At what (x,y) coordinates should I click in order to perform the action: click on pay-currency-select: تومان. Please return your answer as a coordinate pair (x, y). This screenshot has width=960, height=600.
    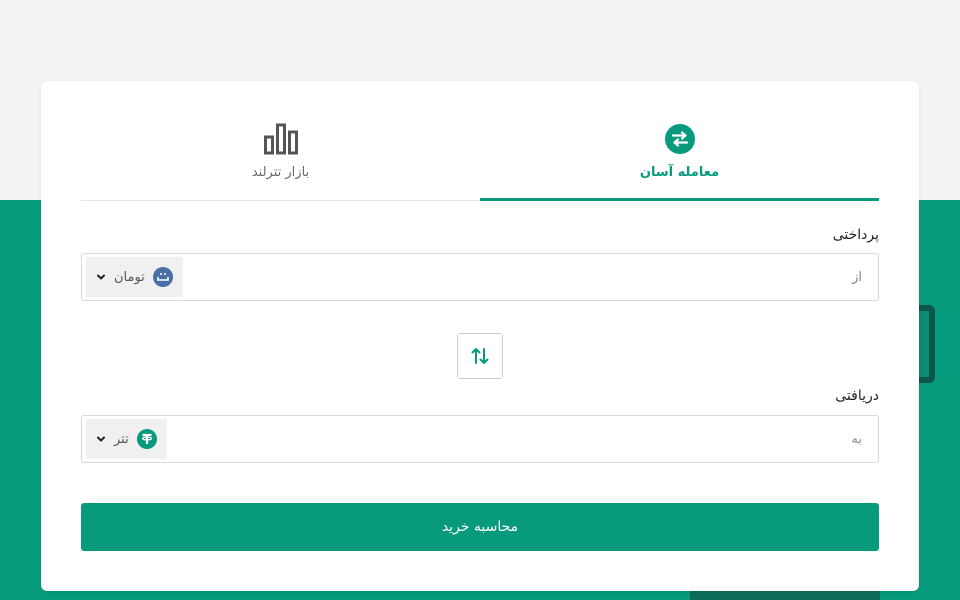
    Looking at the image, I should click on (134, 277).